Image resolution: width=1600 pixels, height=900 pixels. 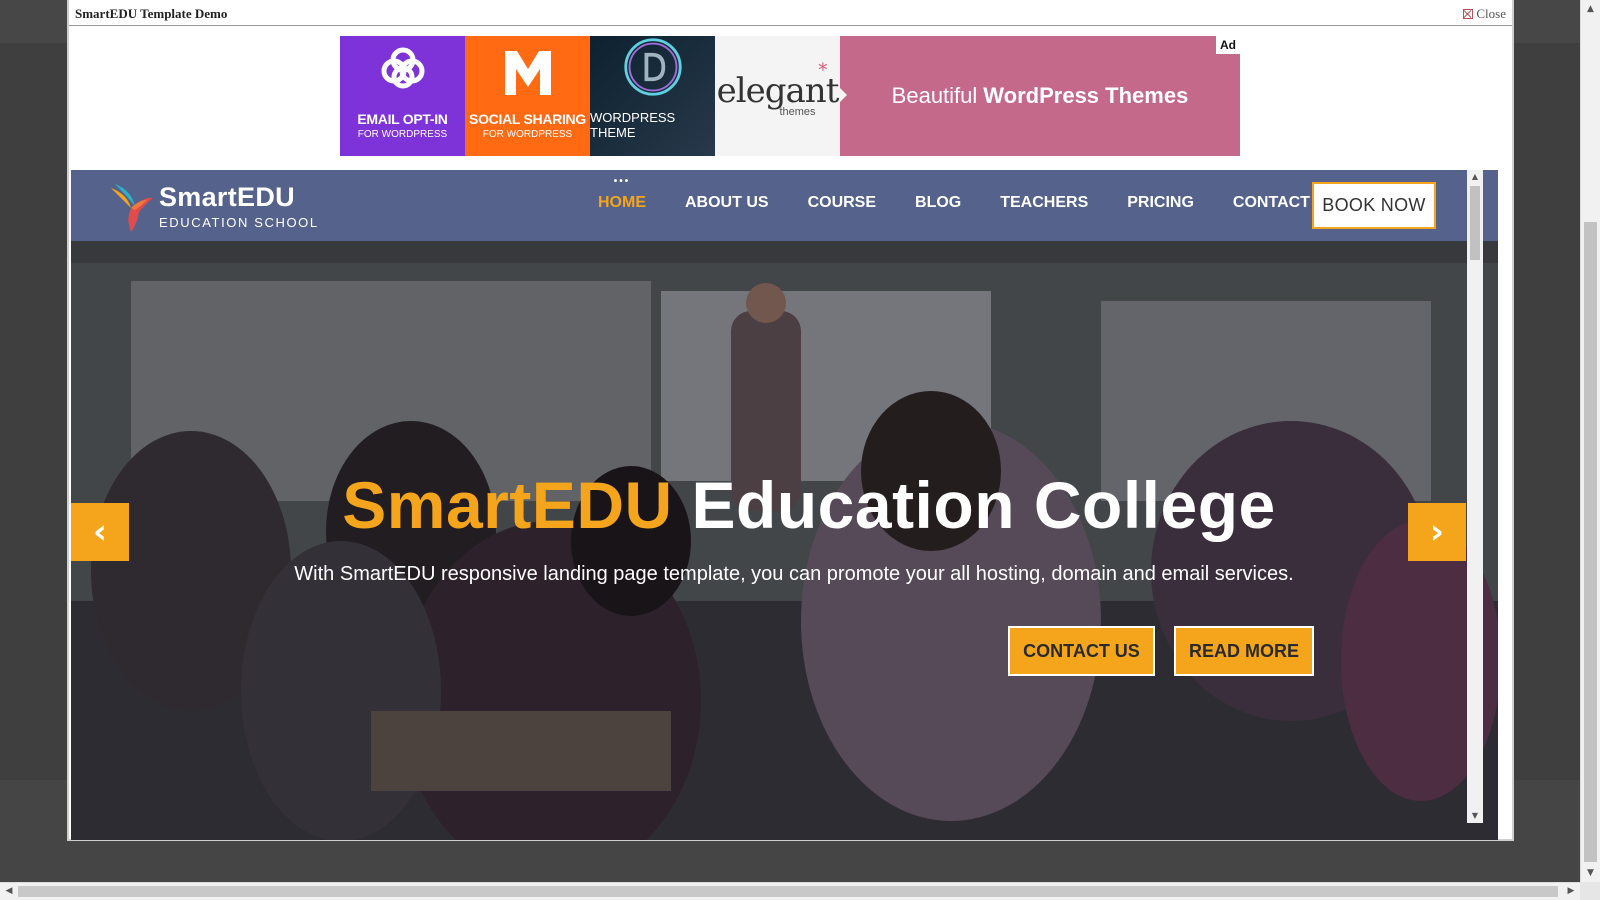 What do you see at coordinates (622, 181) in the screenshot?
I see `nav-active-dots: •••` at bounding box center [622, 181].